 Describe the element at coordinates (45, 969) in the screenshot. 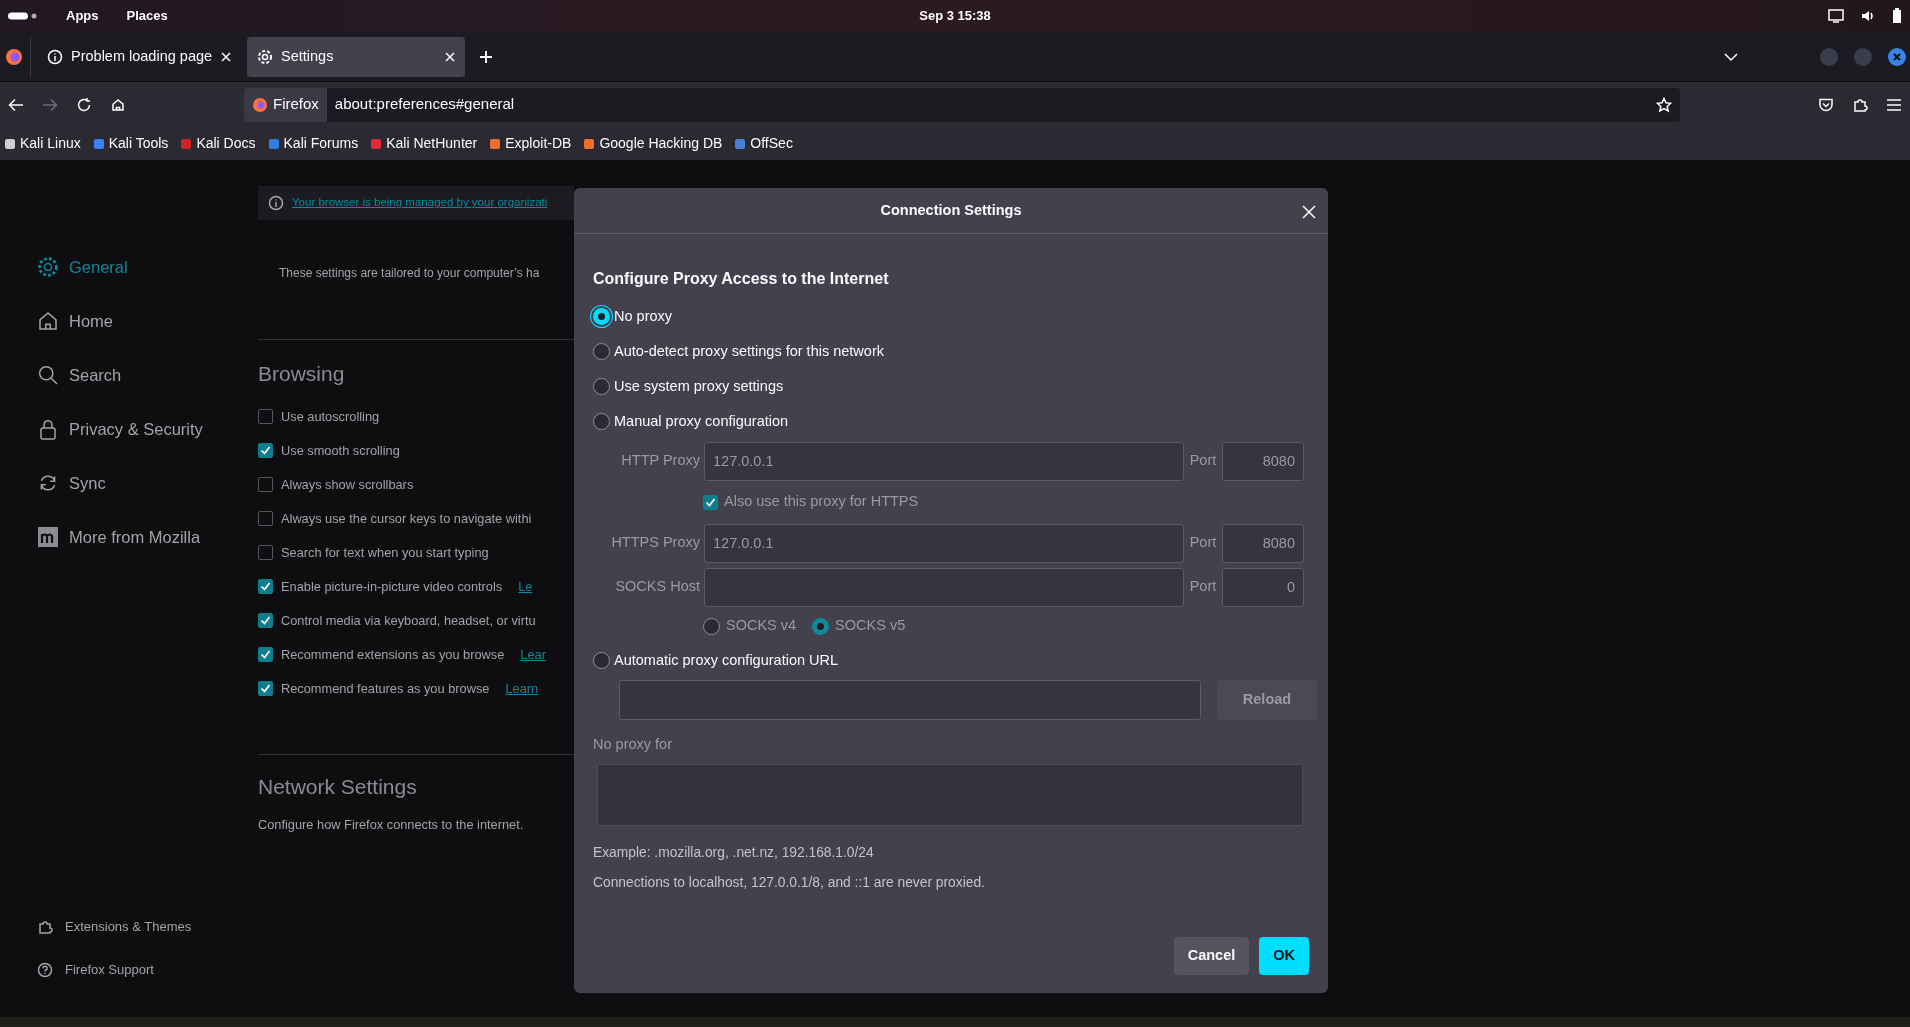

I see `help-icon` at that location.